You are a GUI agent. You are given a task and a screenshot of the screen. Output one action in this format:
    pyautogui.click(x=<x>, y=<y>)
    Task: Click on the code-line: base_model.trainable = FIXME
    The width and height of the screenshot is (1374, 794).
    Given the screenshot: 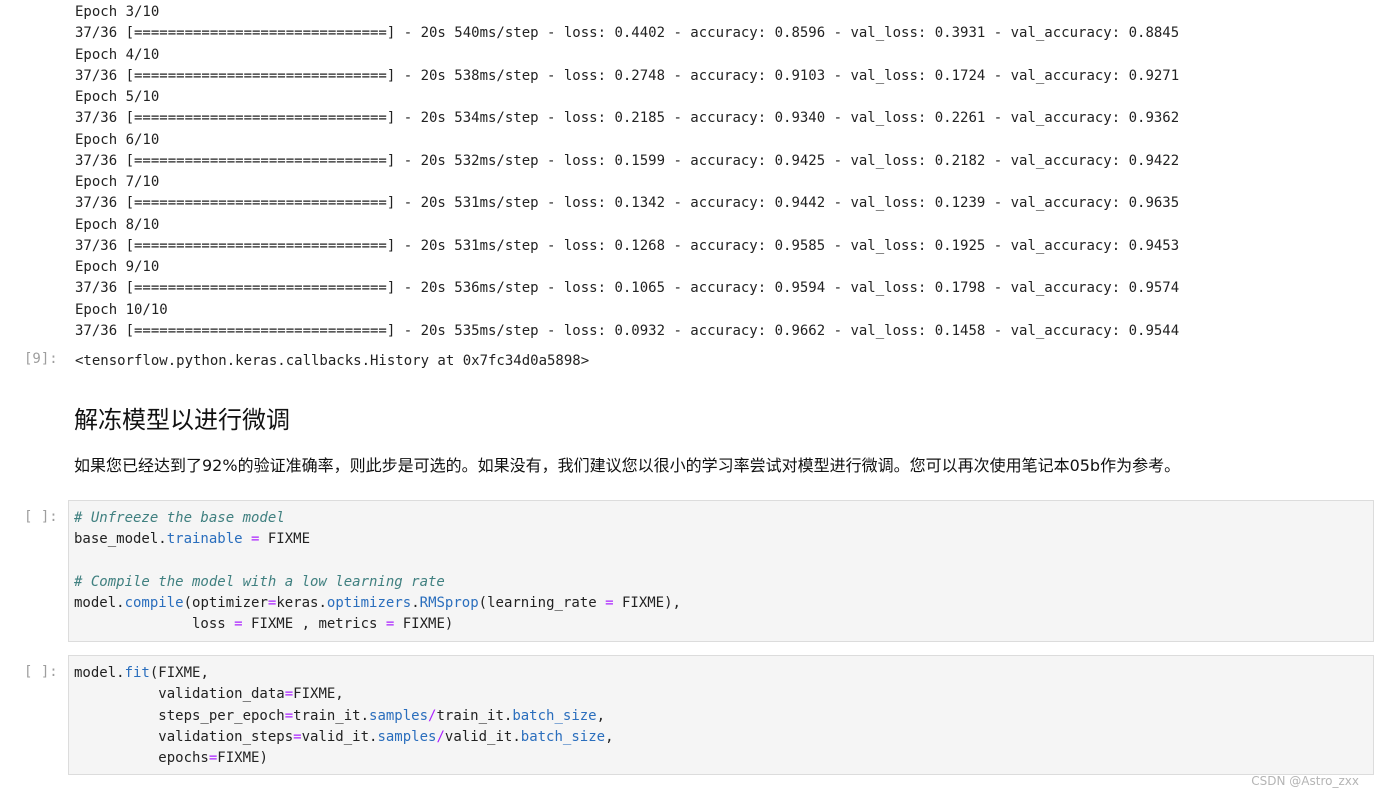 What is the action you would take?
    pyautogui.click(x=723, y=539)
    